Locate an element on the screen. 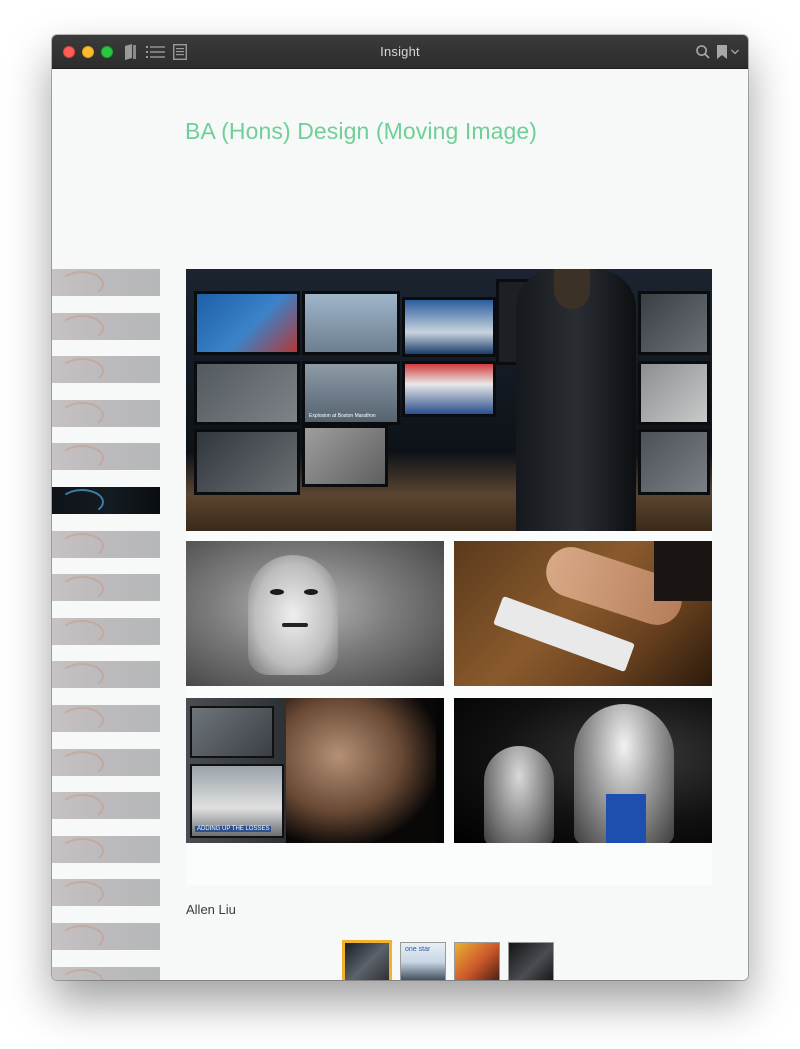 The height and width of the screenshot is (1049, 800). two-masked-figures-photo is located at coordinates (583, 770).